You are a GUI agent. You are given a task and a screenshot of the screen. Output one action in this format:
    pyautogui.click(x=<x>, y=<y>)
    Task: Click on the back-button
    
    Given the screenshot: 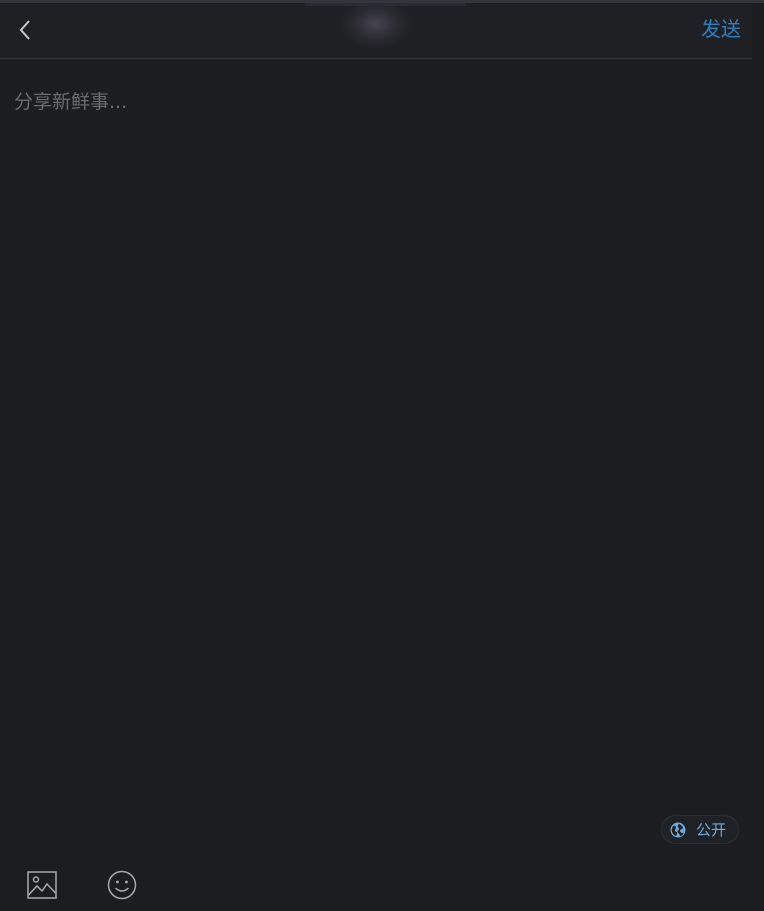 What is the action you would take?
    pyautogui.click(x=25, y=30)
    